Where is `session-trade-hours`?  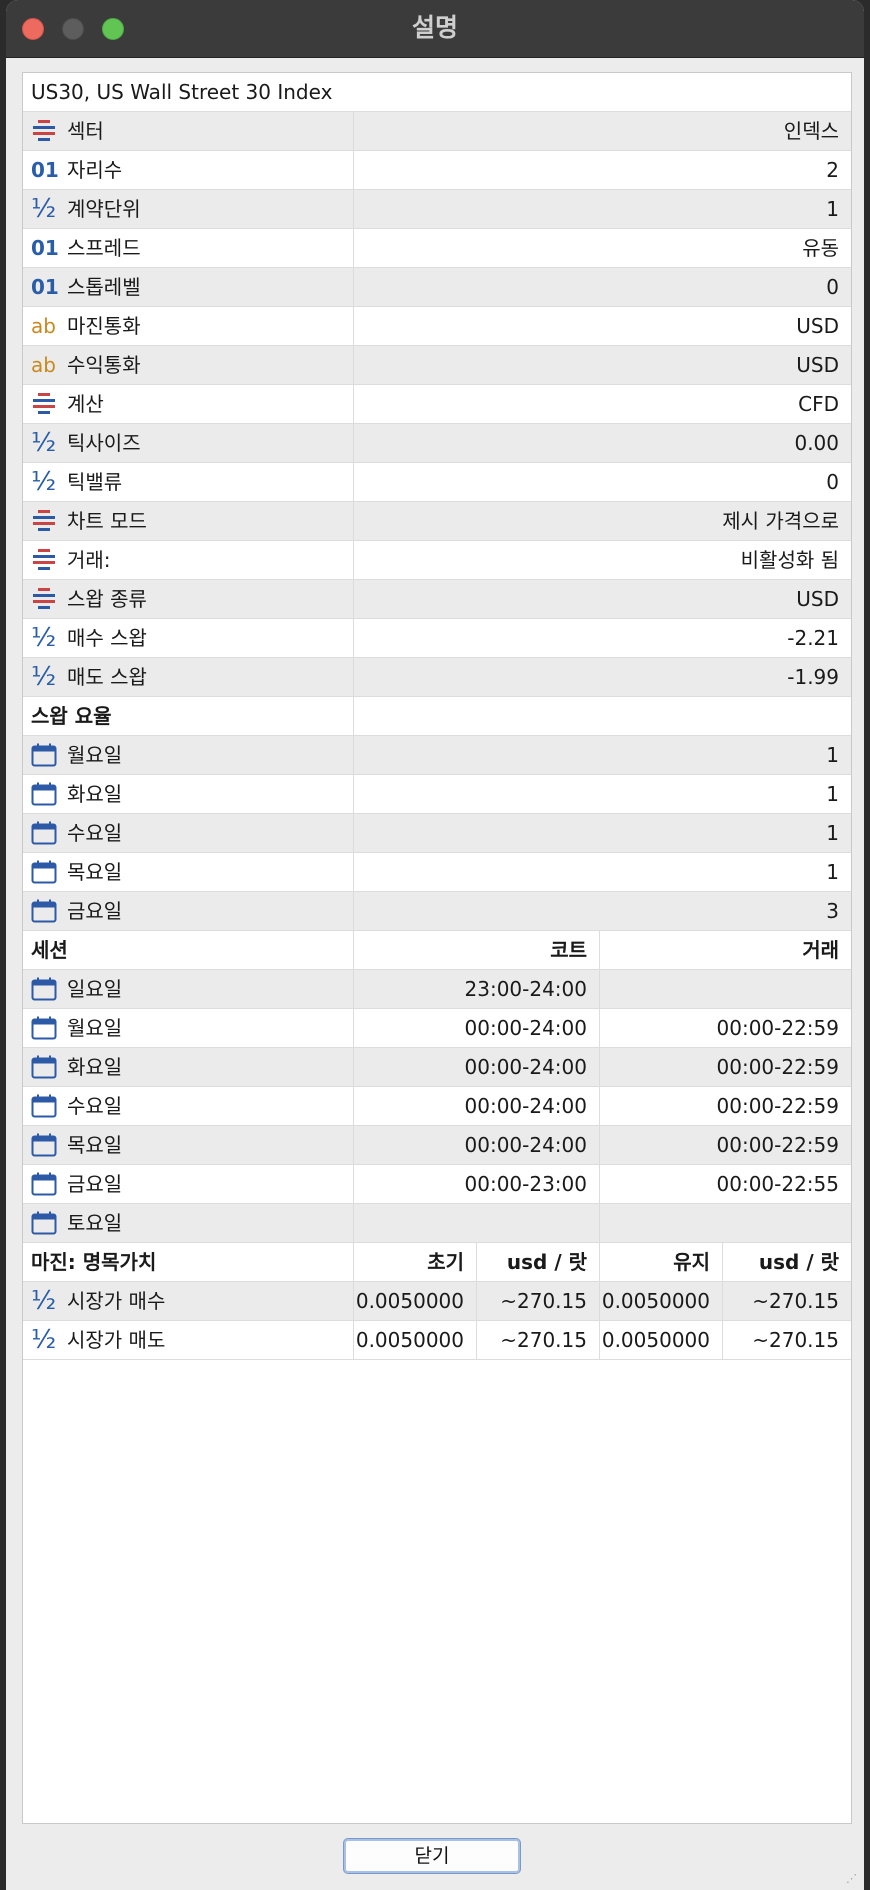
session-trade-hours is located at coordinates (725, 989).